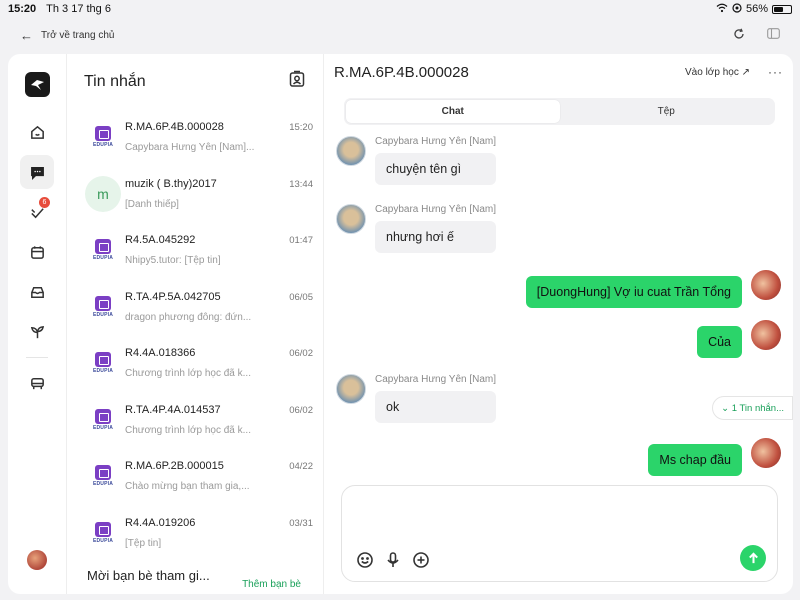 This screenshot has height=600, width=800. Describe the element at coordinates (436, 169) in the screenshot. I see `message-bubble: chuyện tên gì` at that location.